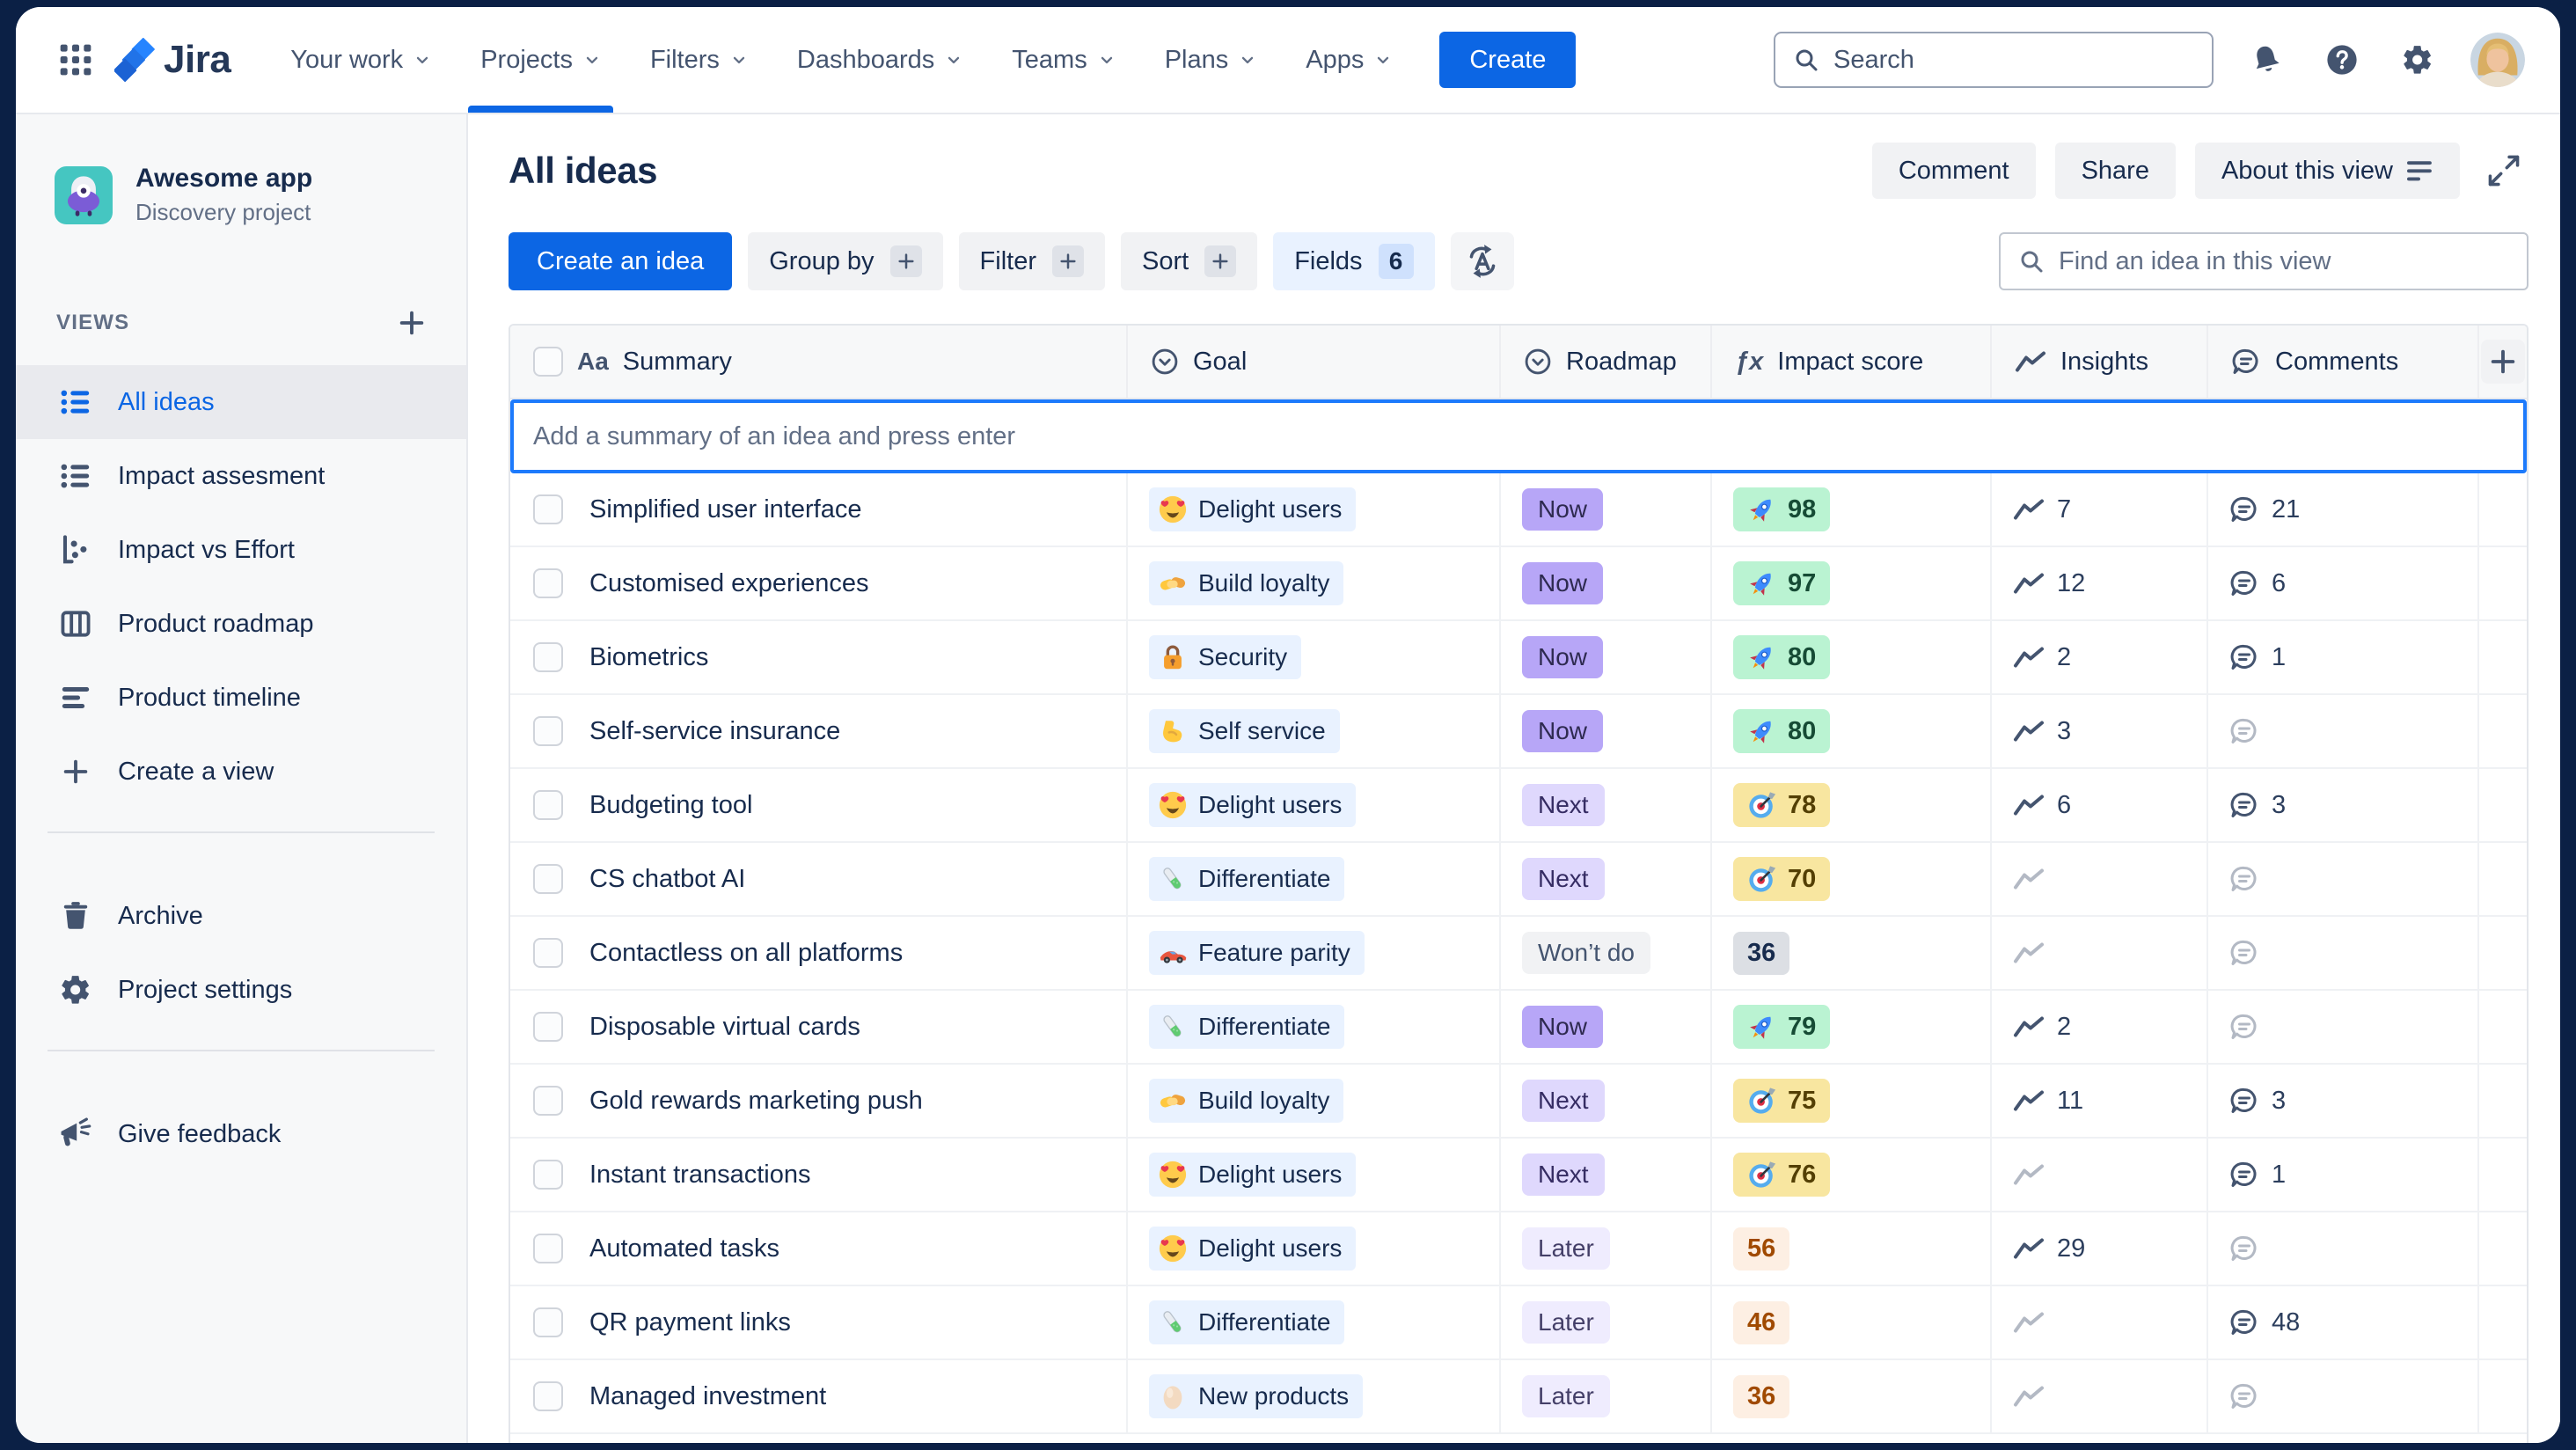 This screenshot has height=1450, width=2576. What do you see at coordinates (1782, 509) in the screenshot?
I see `impact-score-chip: 98` at bounding box center [1782, 509].